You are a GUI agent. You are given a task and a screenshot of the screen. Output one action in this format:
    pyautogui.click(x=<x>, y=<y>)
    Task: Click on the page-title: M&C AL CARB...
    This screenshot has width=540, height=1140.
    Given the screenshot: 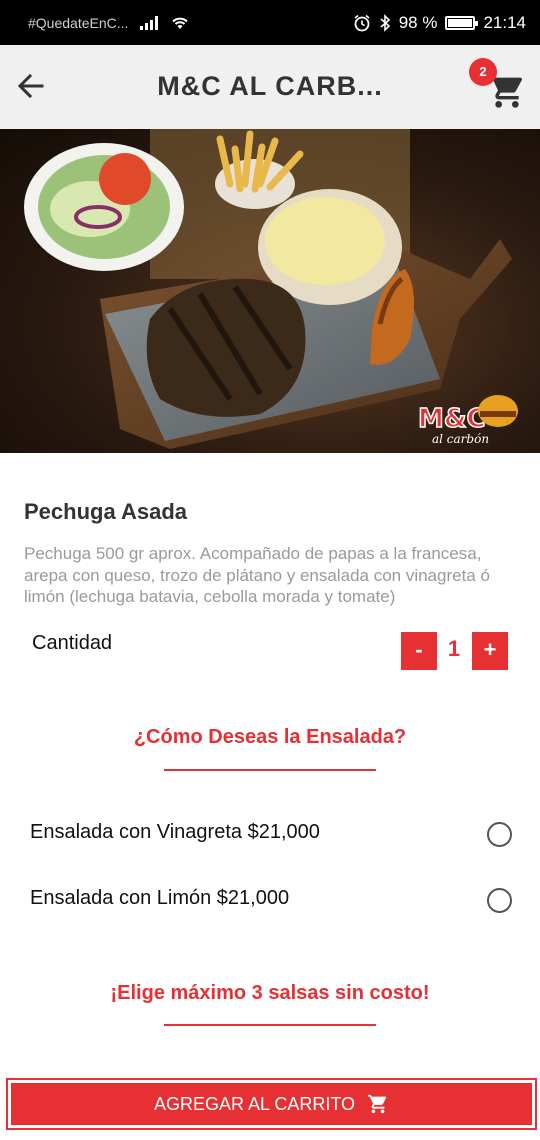 What is the action you would take?
    pyautogui.click(x=270, y=86)
    